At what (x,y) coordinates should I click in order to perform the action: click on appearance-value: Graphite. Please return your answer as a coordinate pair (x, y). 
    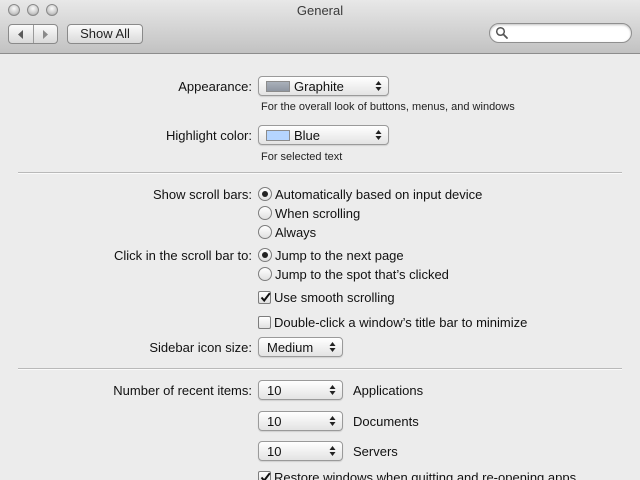
    Looking at the image, I should click on (319, 86).